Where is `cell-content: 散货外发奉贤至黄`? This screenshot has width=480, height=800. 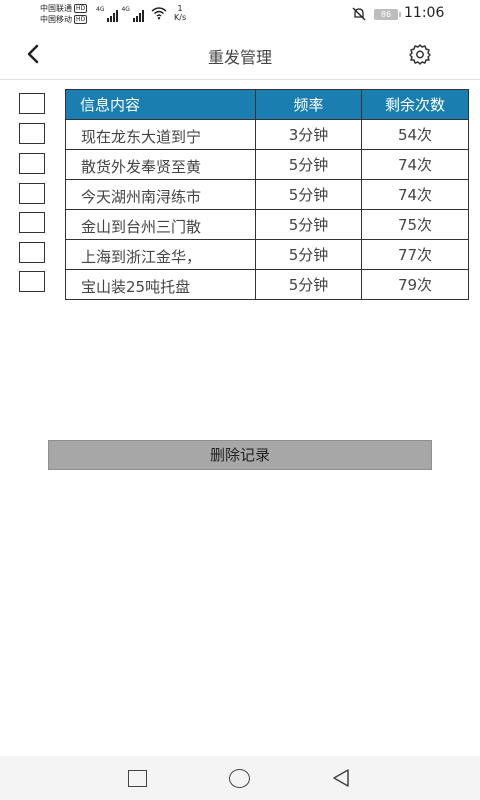 cell-content: 散货外发奉贤至黄 is located at coordinates (160, 164).